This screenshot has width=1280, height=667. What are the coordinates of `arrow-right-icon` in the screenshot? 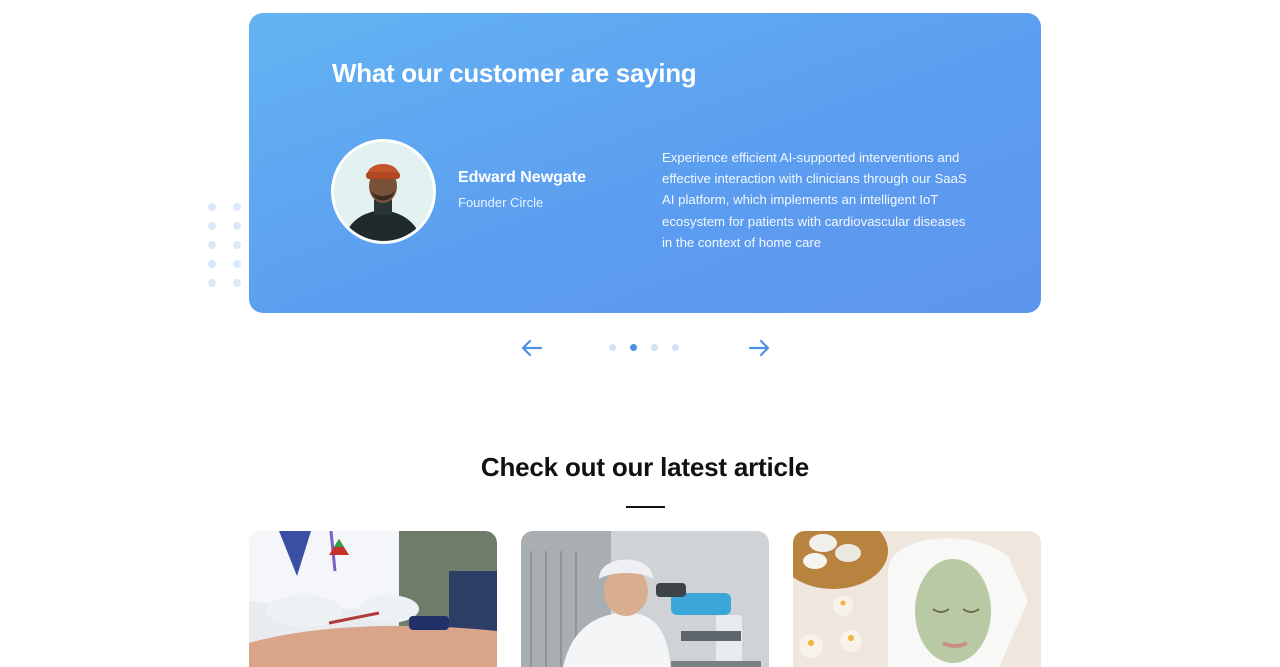 It's located at (759, 348).